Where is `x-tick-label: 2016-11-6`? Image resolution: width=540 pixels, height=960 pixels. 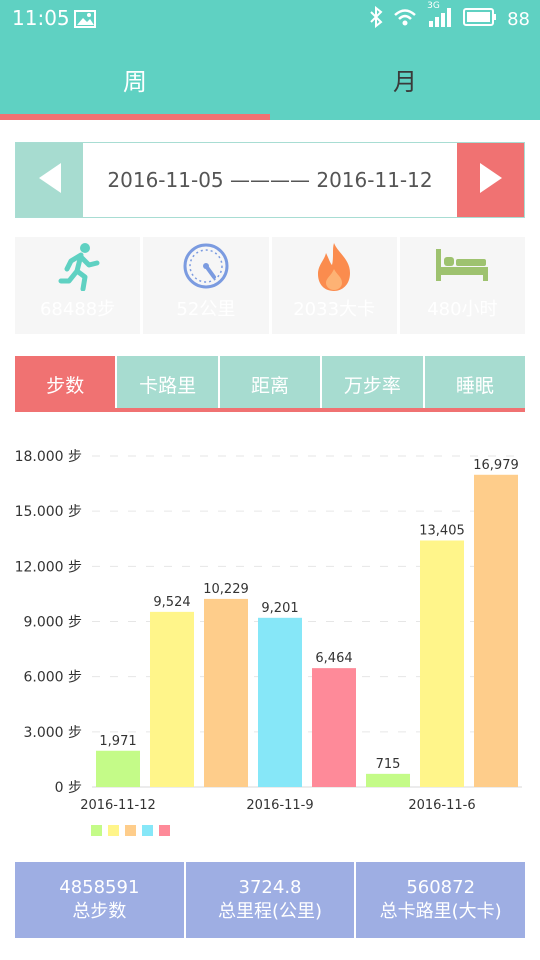 x-tick-label: 2016-11-6 is located at coordinates (441, 805).